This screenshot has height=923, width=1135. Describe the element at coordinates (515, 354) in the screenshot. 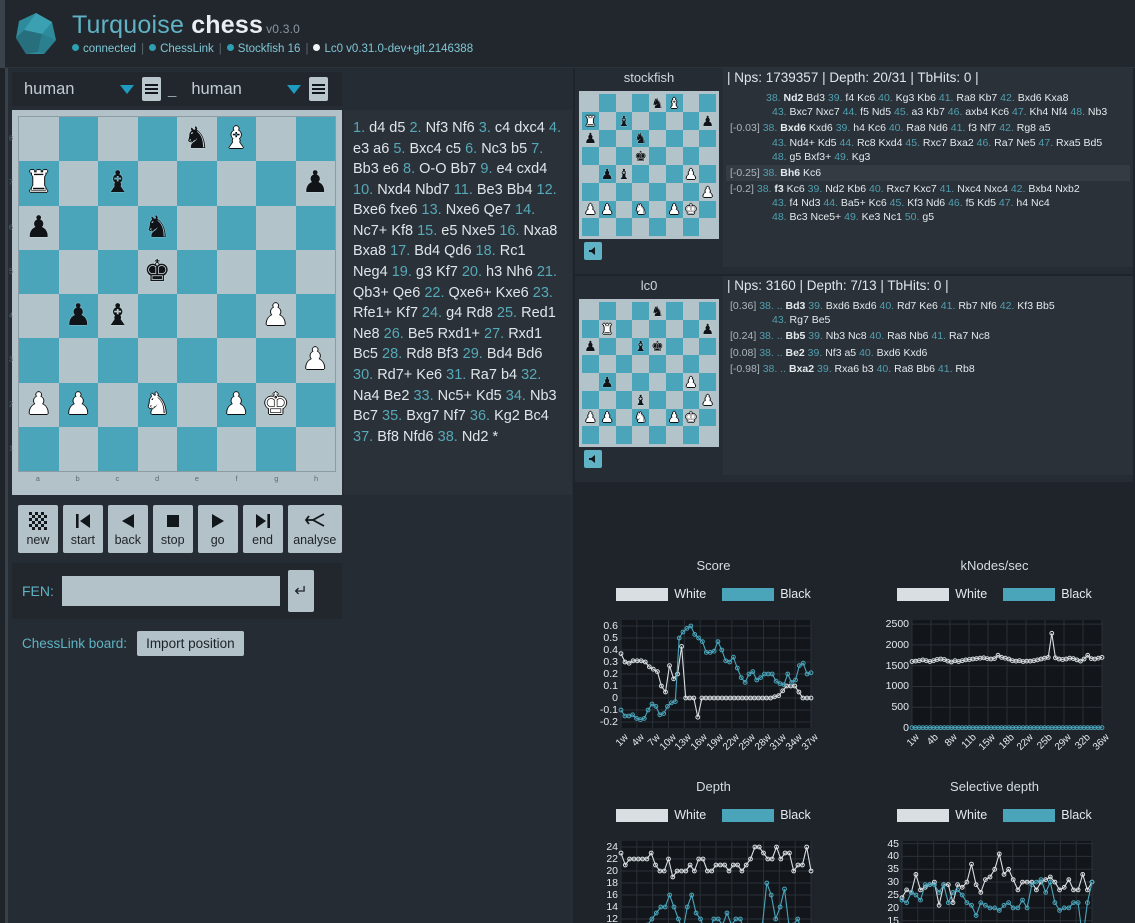

I see `move-pair: Bd4 Bd6` at that location.